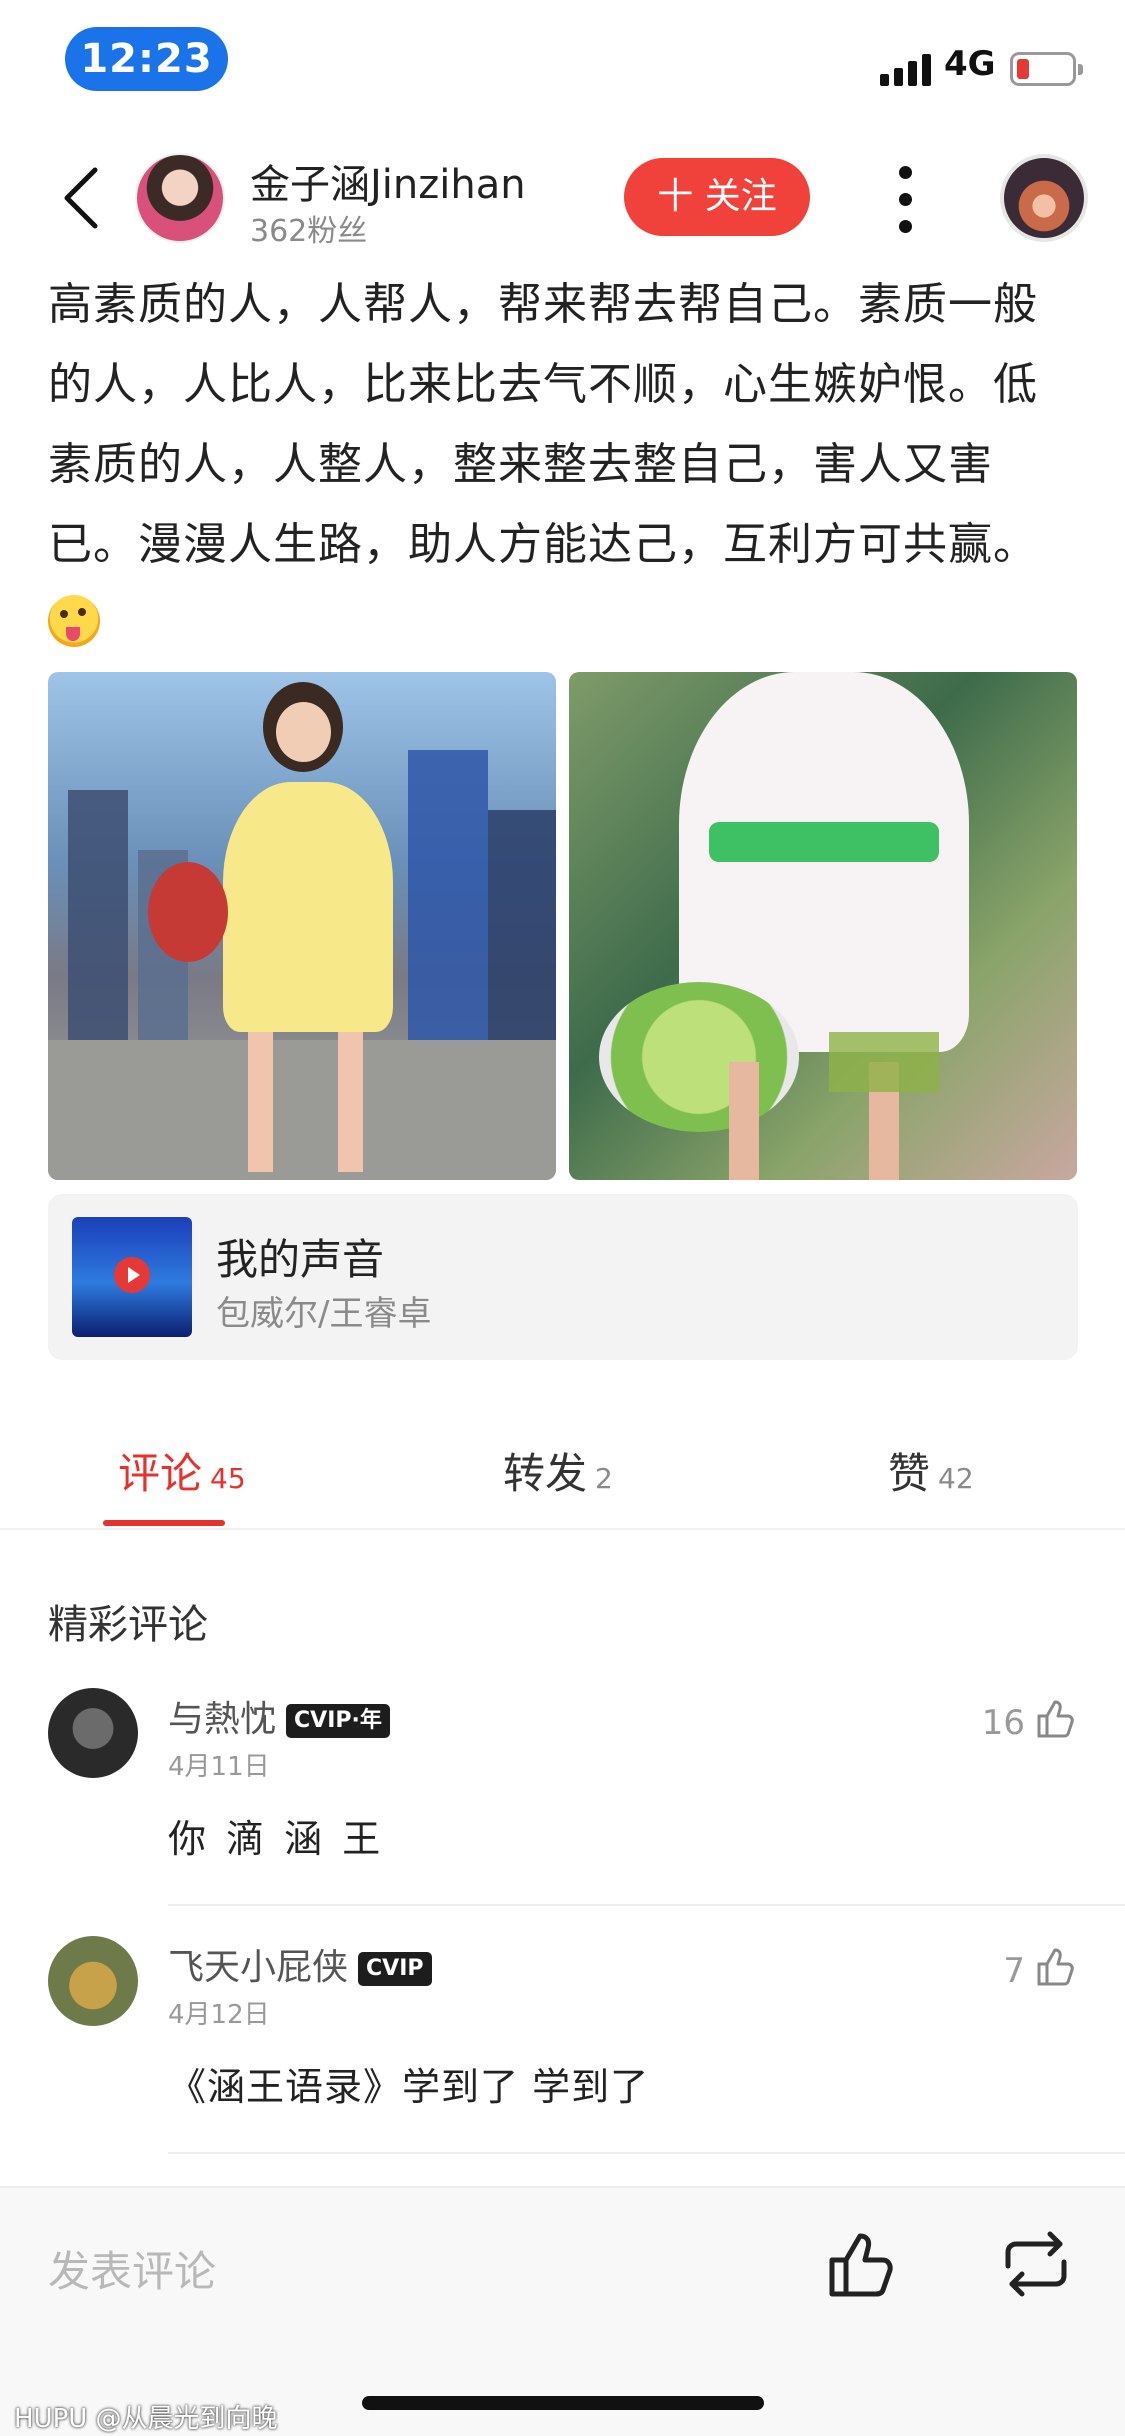 This screenshot has height=2436, width=1125. What do you see at coordinates (279, 1716) in the screenshot?
I see `commenter-name-row: 与熱忱 CVIP·年` at bounding box center [279, 1716].